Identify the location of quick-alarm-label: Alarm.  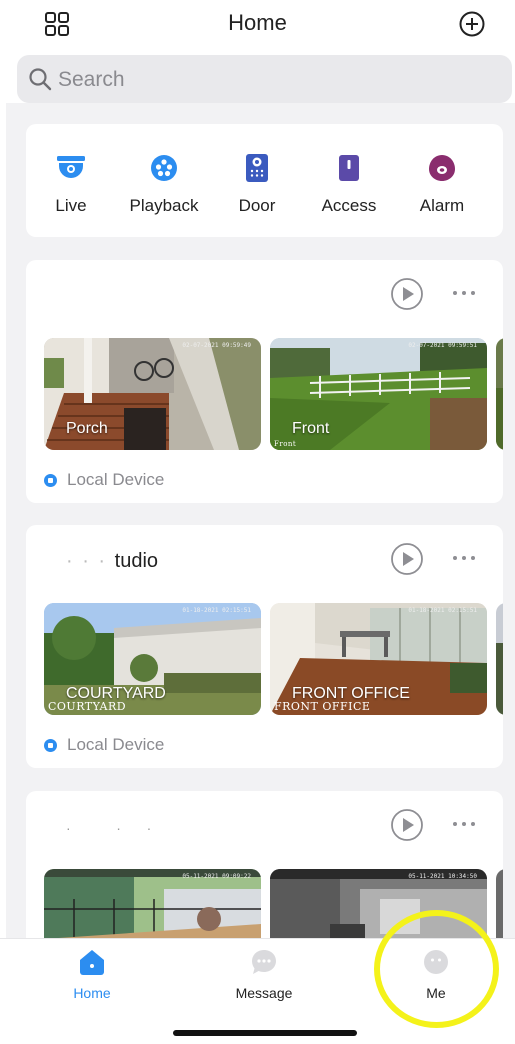
(442, 205).